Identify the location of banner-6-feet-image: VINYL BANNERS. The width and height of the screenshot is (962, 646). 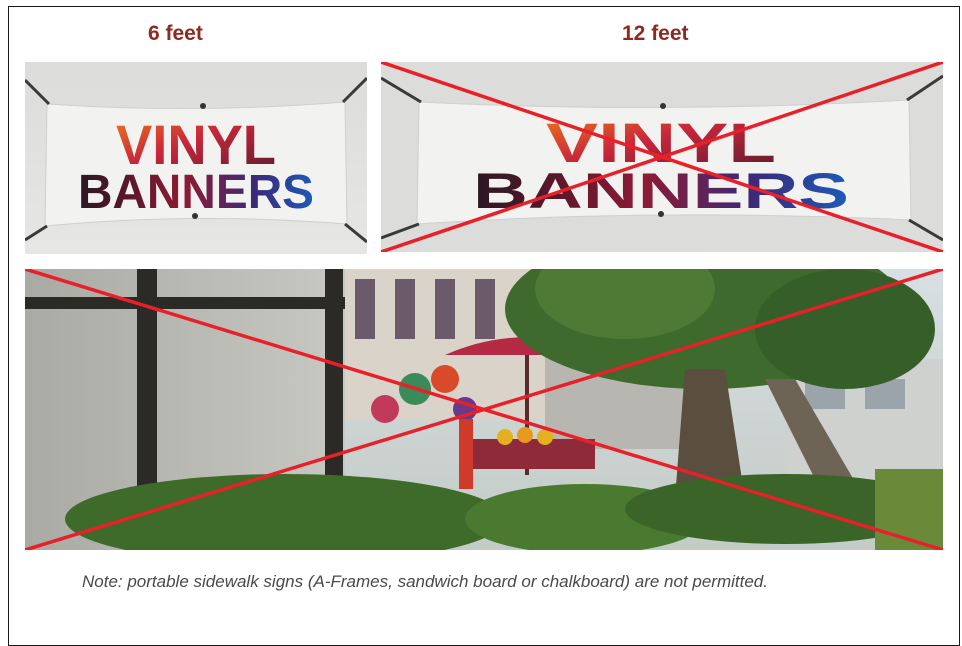
(196, 158).